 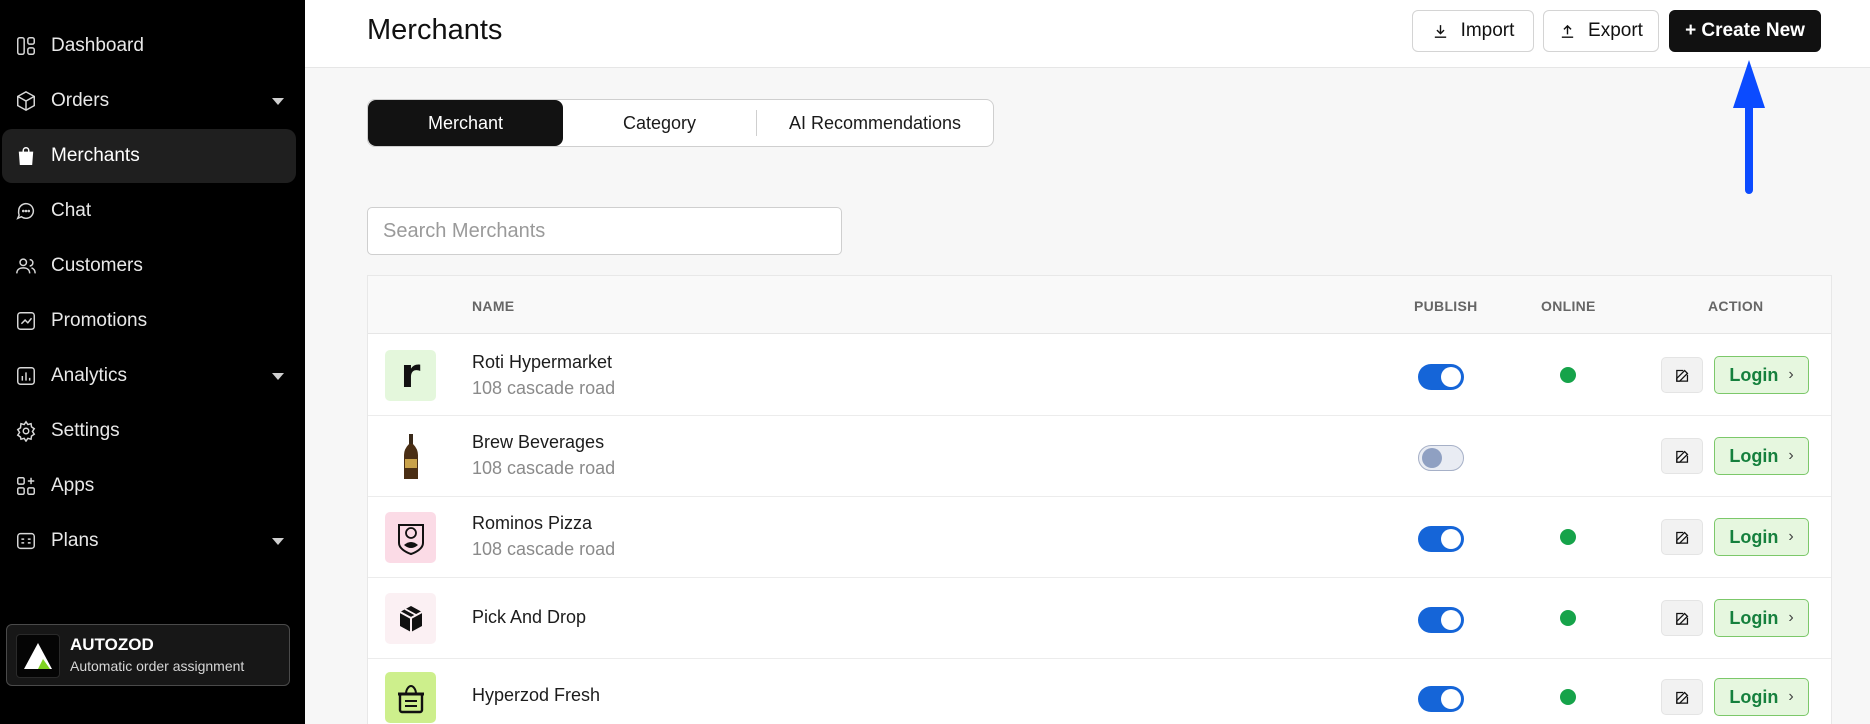 I want to click on autozod-promo-card: AUTOZOD Automatic order assignment, so click(x=148, y=655).